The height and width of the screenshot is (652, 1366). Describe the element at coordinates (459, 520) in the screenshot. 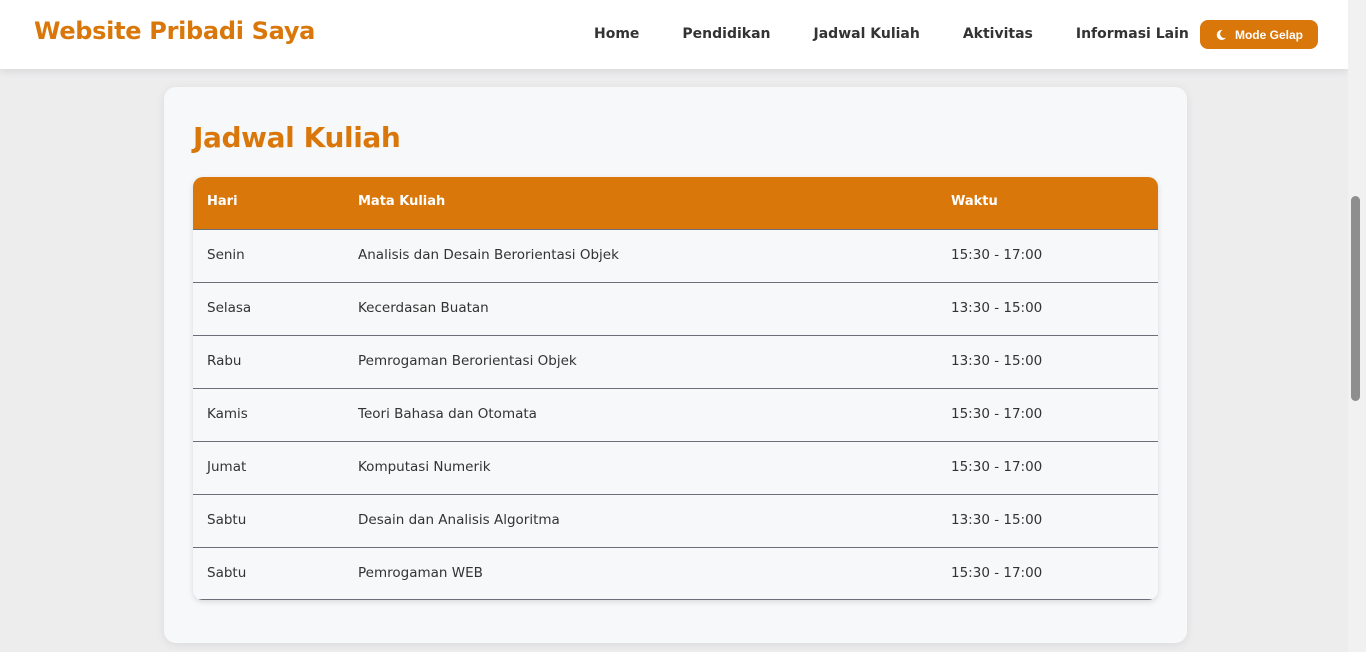

I see `cell-course: Desain dan Analisis Algoritma` at that location.